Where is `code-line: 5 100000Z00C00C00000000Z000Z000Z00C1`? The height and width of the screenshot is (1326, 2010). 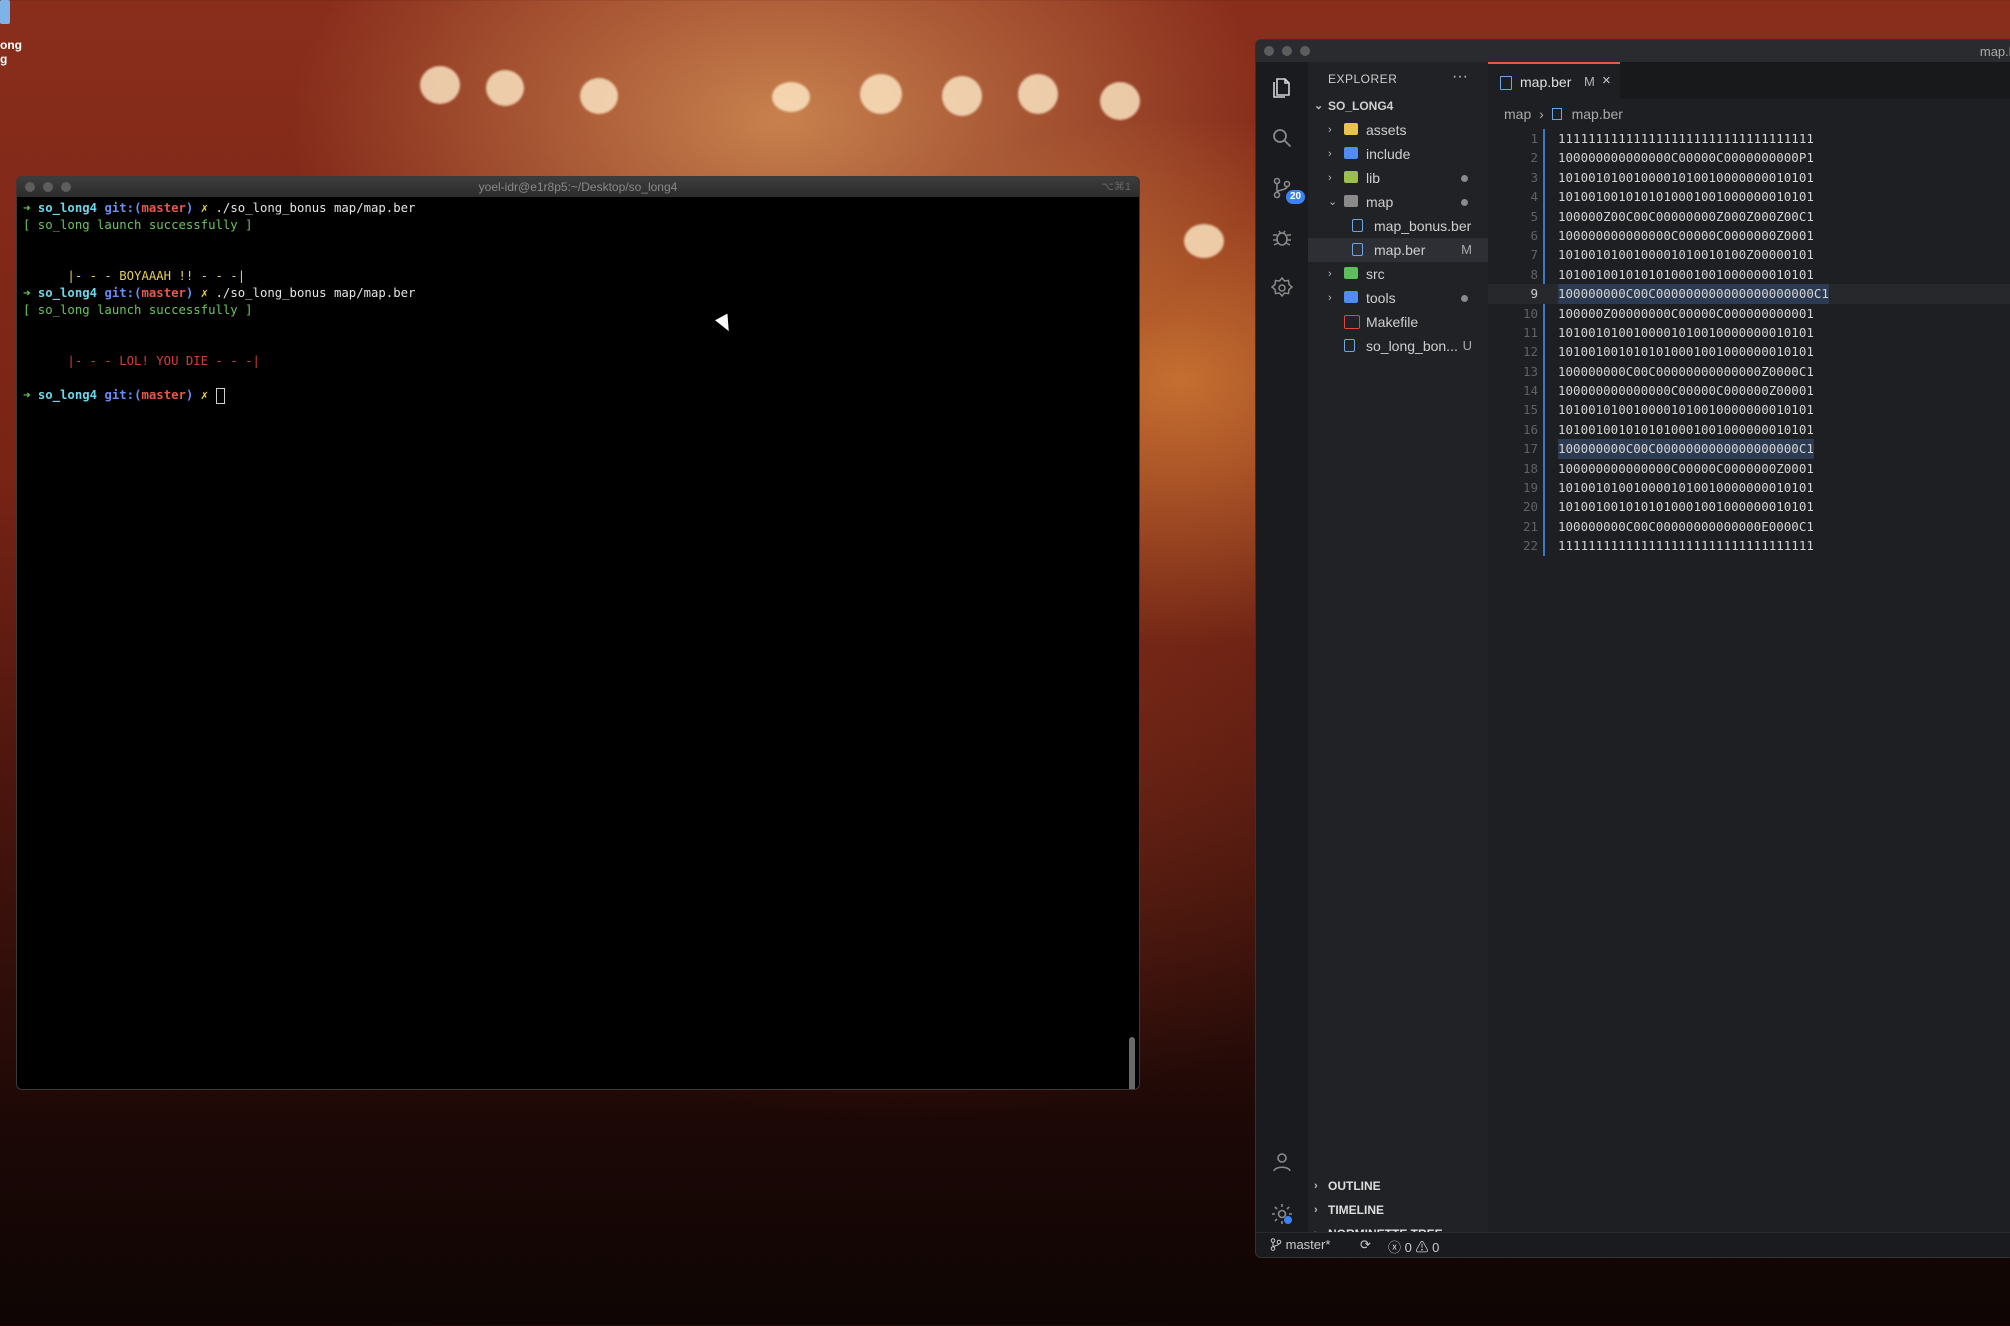
code-line: 5 100000Z00C00C00000000Z000Z000Z00C1 is located at coordinates (1749, 216).